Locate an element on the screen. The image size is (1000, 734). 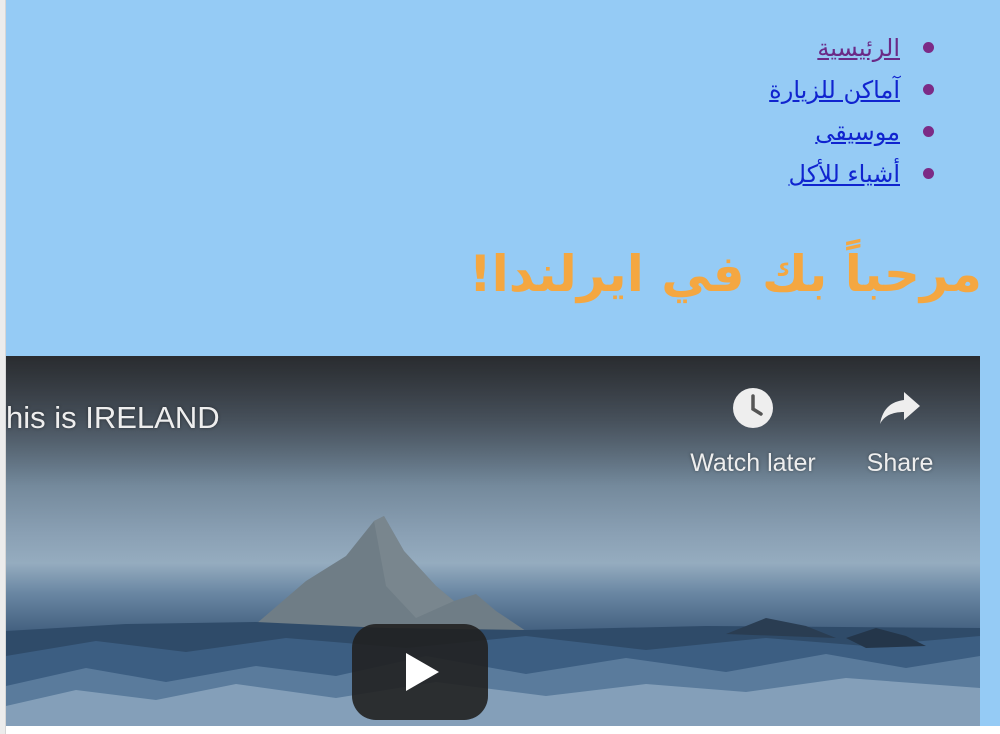
video-title: his is IRELAND is located at coordinates (113, 418).